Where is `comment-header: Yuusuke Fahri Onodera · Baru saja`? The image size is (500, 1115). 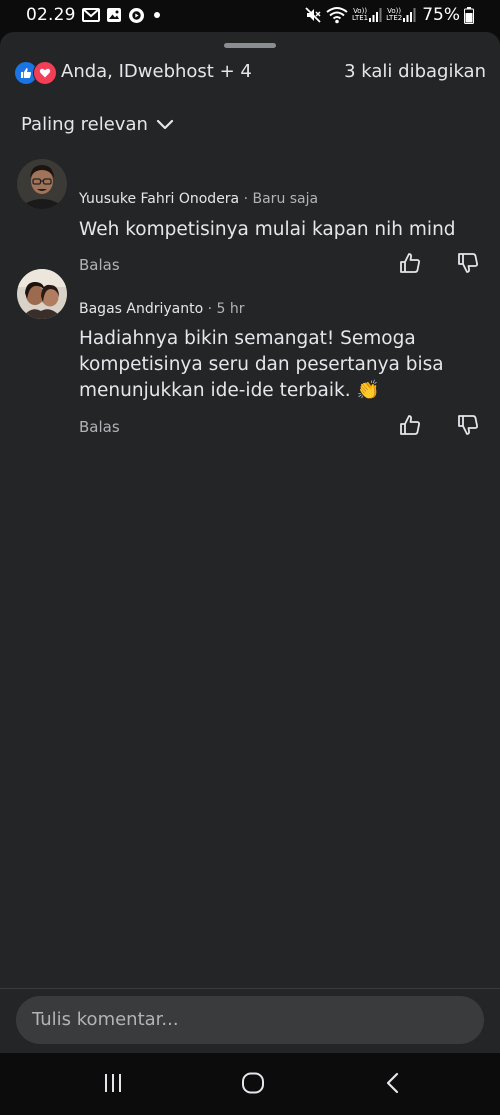 comment-header: Yuusuke Fahri Onodera · Baru saja is located at coordinates (198, 199).